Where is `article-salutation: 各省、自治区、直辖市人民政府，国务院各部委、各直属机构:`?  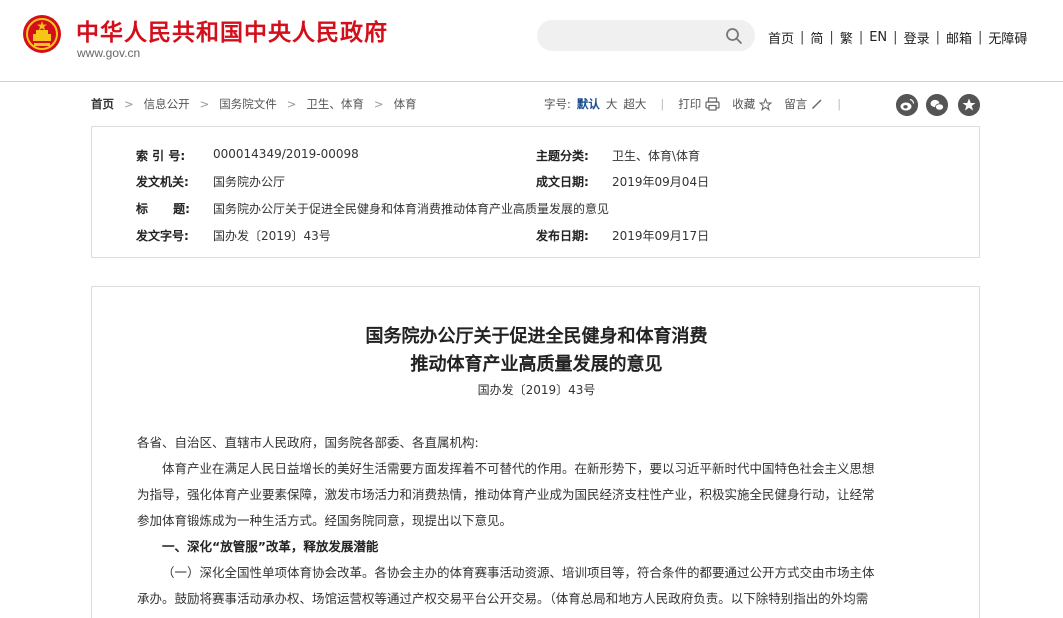 article-salutation: 各省、自治区、直辖市人民政府，国务院各部委、各直属机构: is located at coordinates (308, 442).